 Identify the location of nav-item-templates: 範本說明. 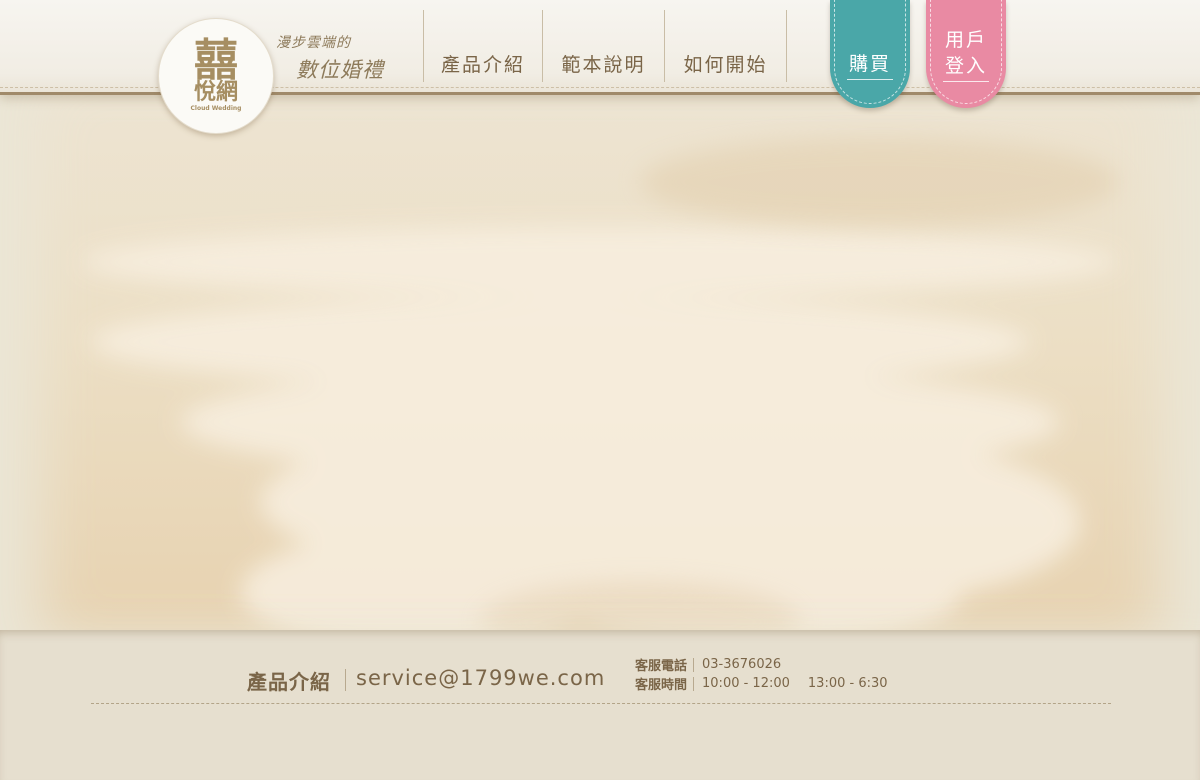
(603, 46).